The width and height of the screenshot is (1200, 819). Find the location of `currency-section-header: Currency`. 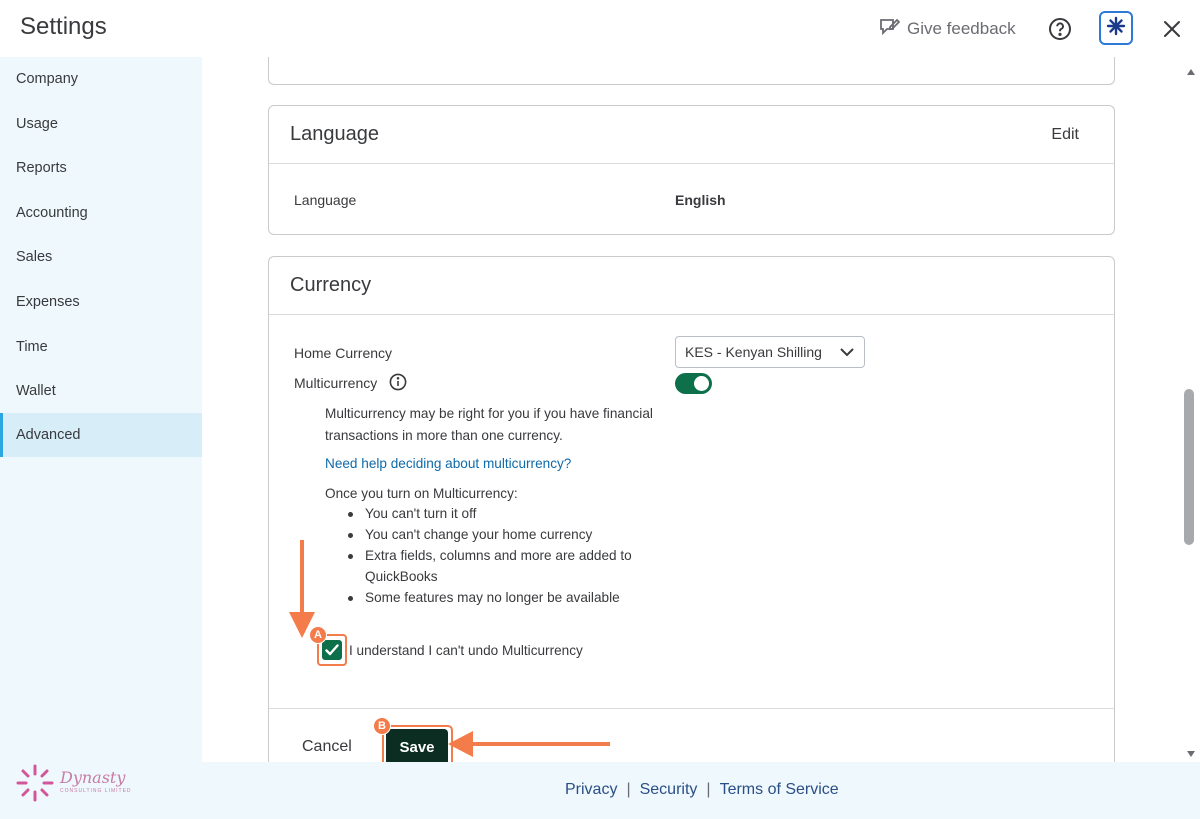

currency-section-header: Currency is located at coordinates (691, 286).